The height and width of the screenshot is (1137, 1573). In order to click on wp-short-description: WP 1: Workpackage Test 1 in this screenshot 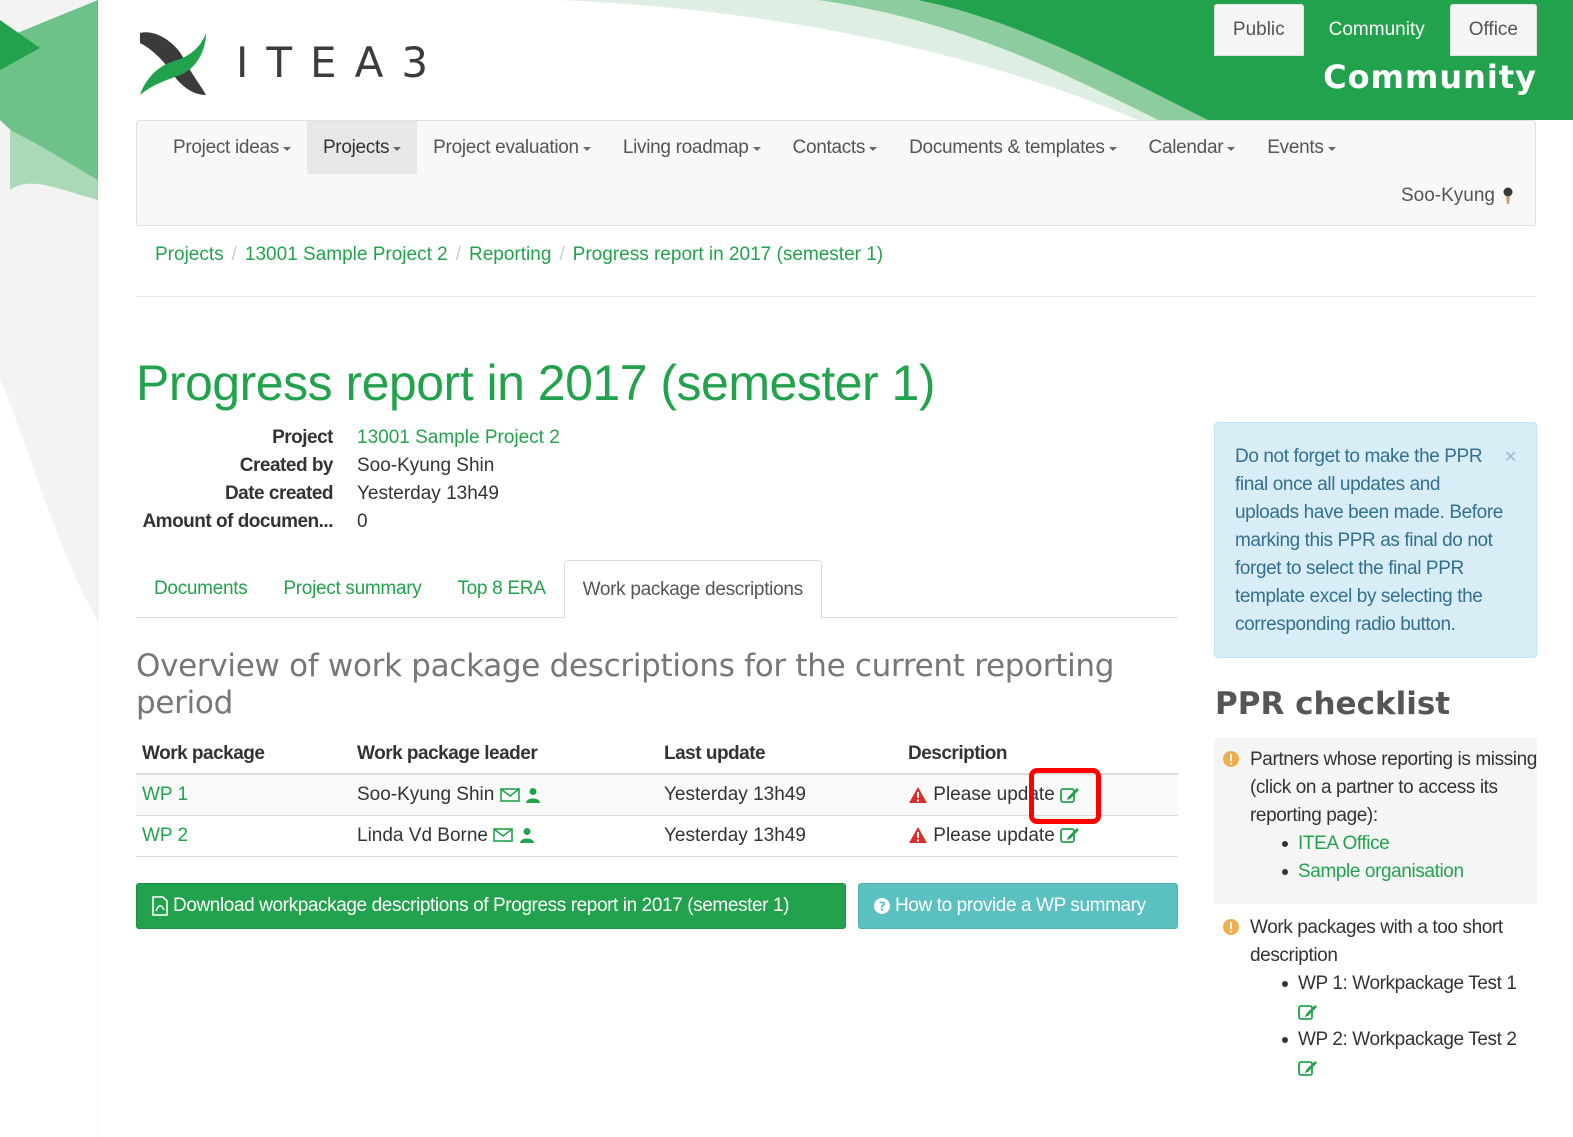, I will do `click(1407, 983)`.